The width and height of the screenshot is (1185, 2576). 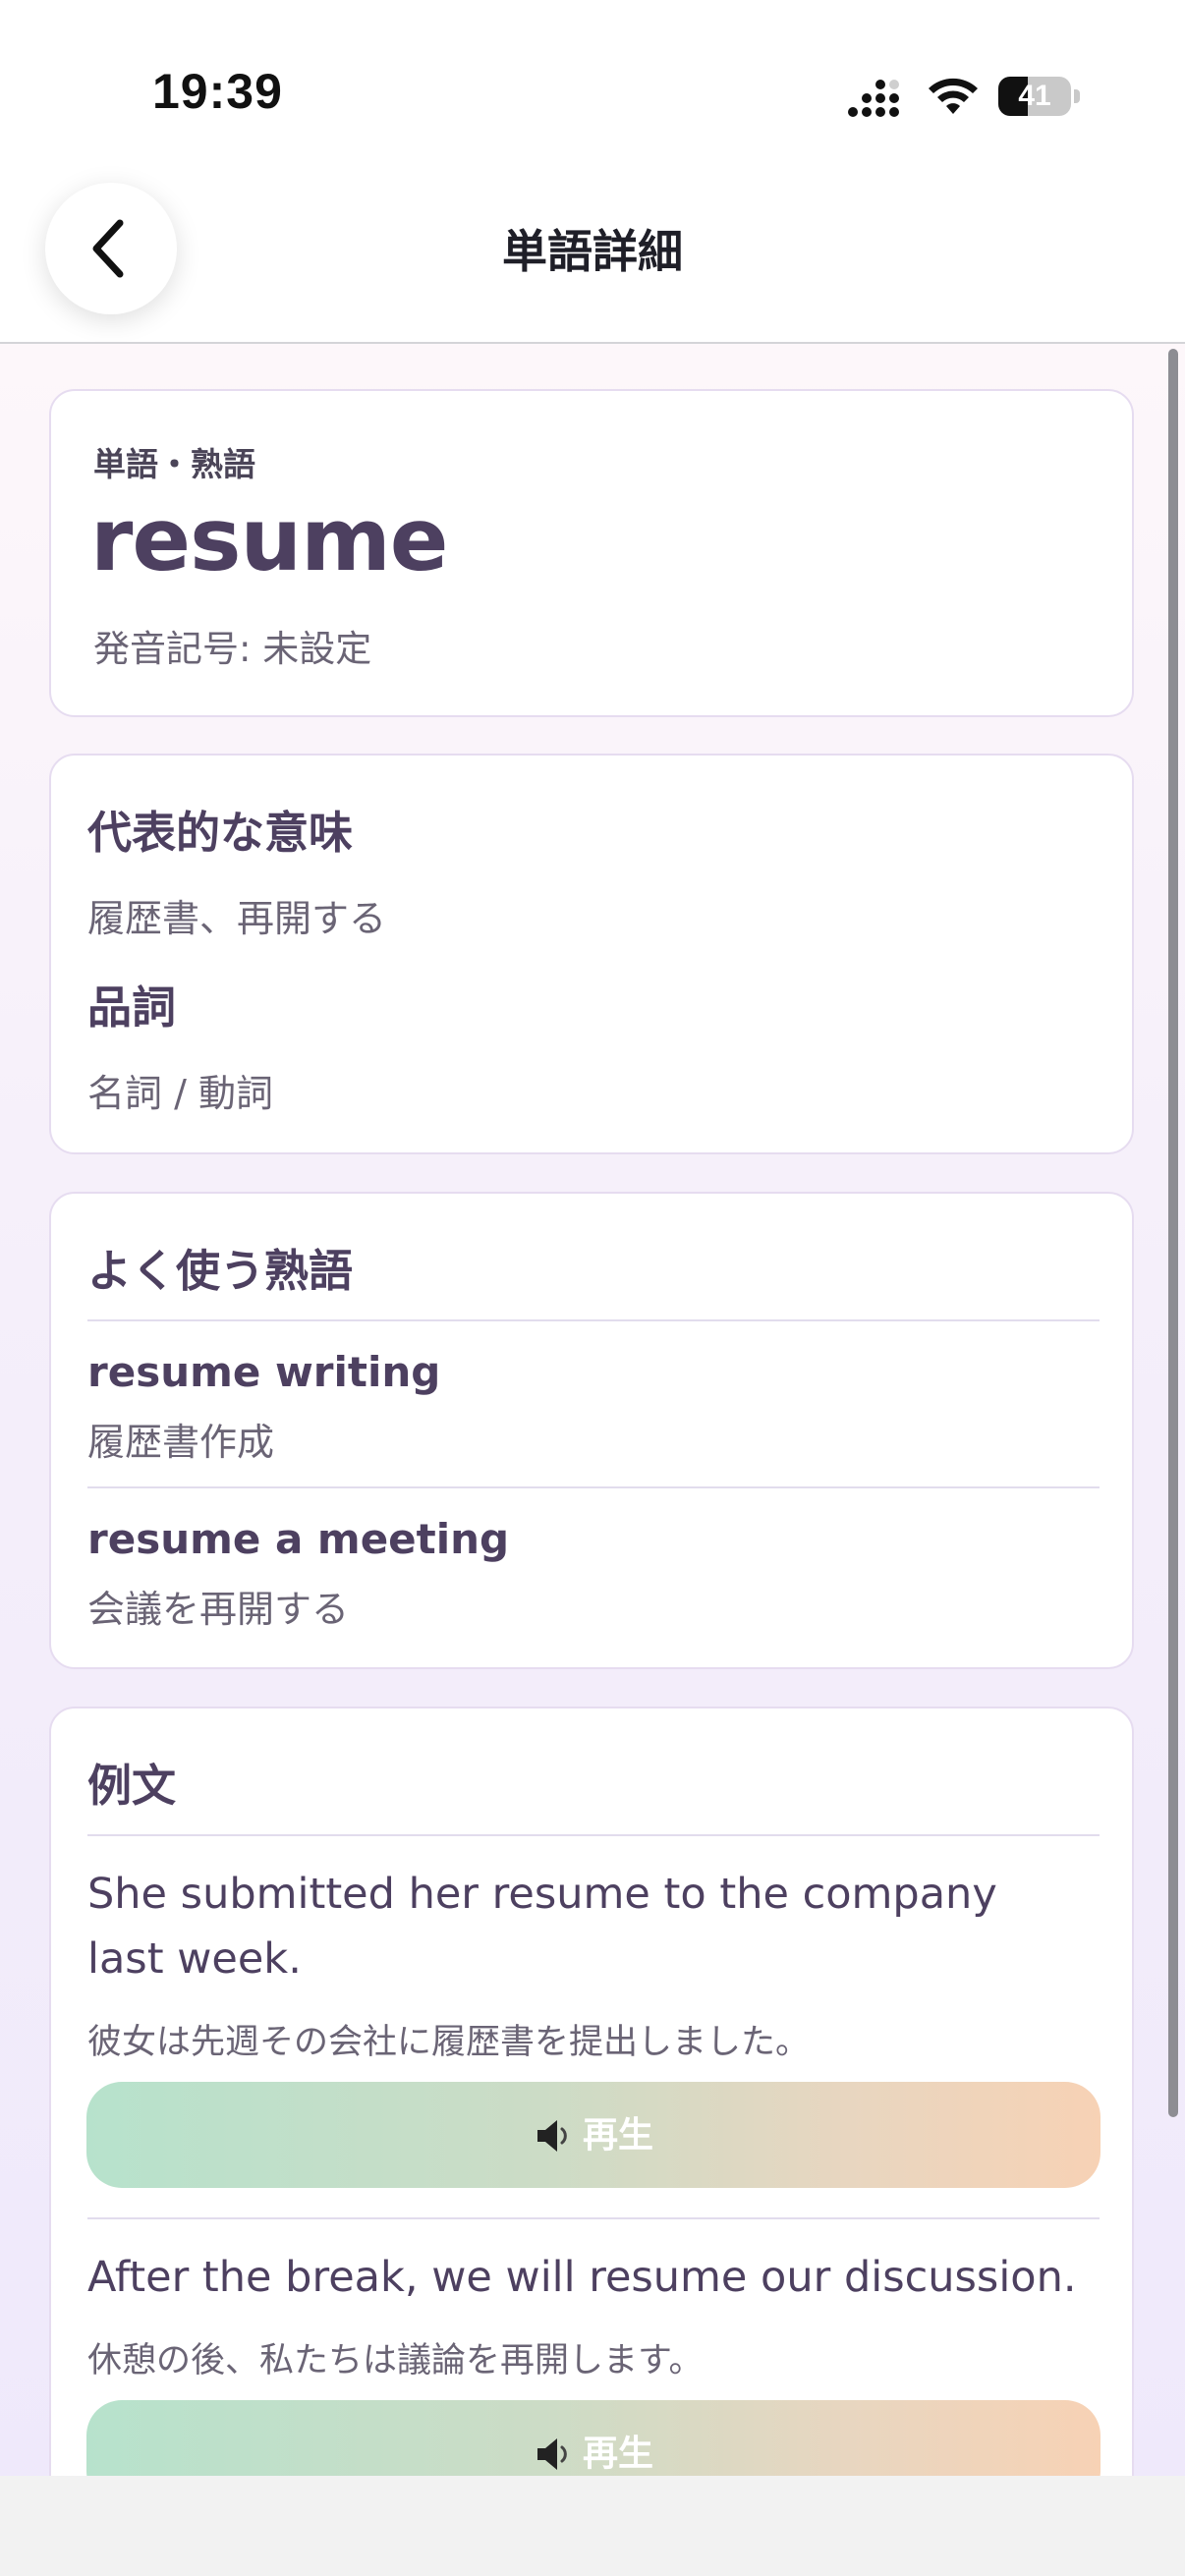 I want to click on word-kind: 単語・熟語, so click(x=174, y=464).